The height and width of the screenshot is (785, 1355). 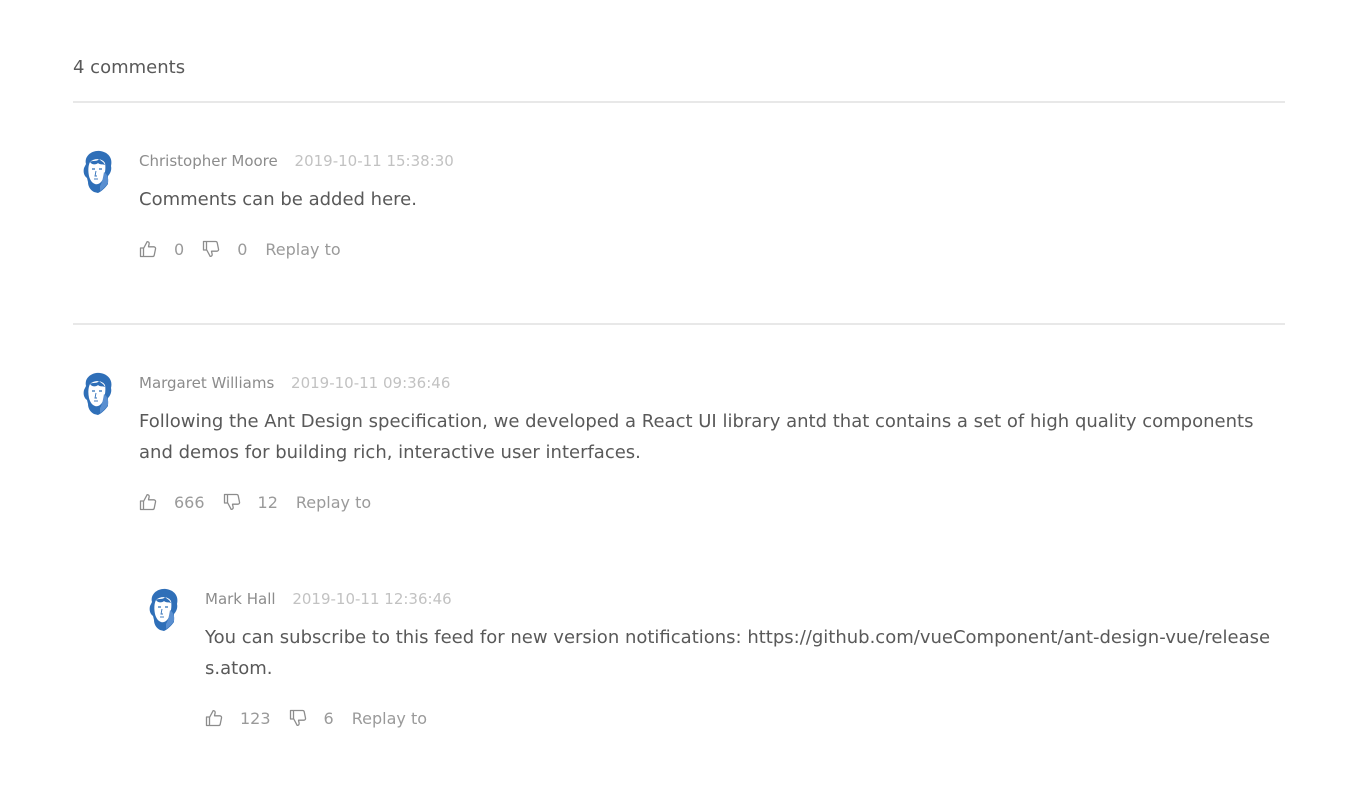 I want to click on like-count: 123, so click(x=255, y=718).